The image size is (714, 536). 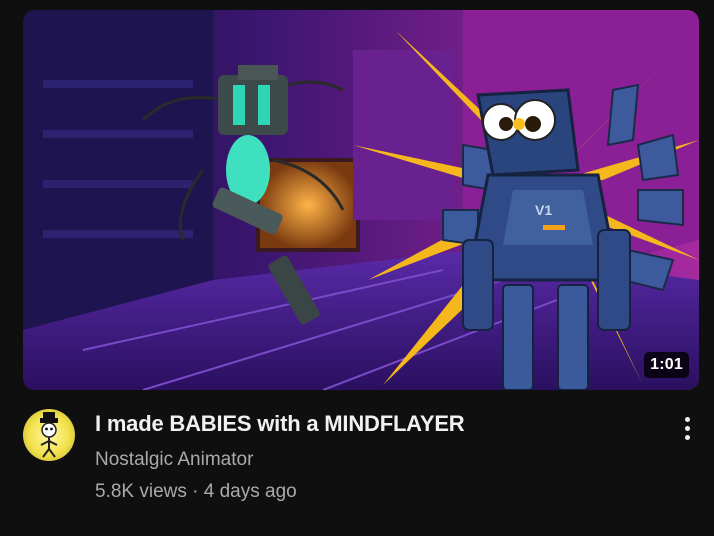 What do you see at coordinates (141, 491) in the screenshot?
I see `view-count: 5.8K views` at bounding box center [141, 491].